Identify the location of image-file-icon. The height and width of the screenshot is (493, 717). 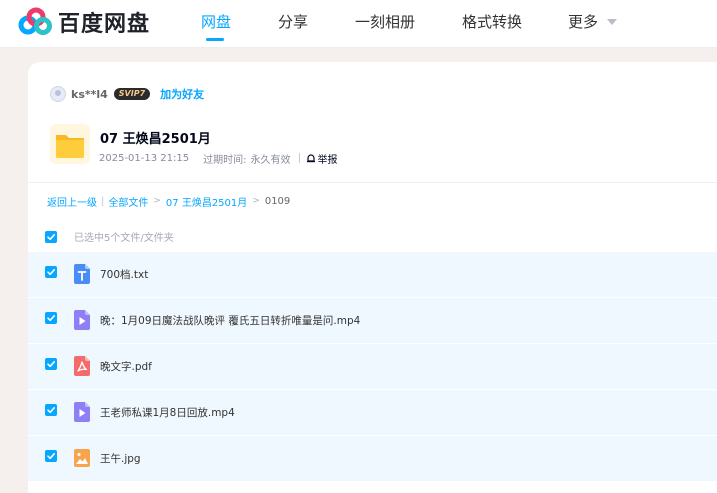
(82, 458).